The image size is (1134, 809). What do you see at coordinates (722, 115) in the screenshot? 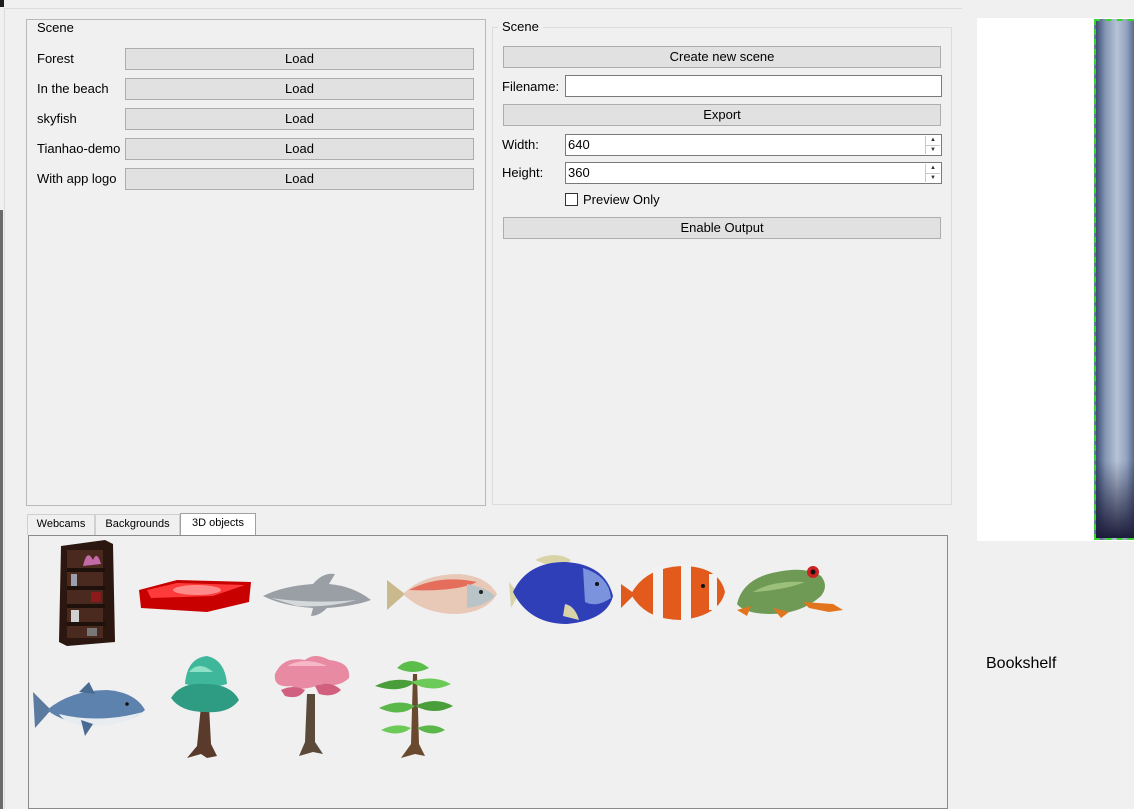
I see `export-button: Export` at bounding box center [722, 115].